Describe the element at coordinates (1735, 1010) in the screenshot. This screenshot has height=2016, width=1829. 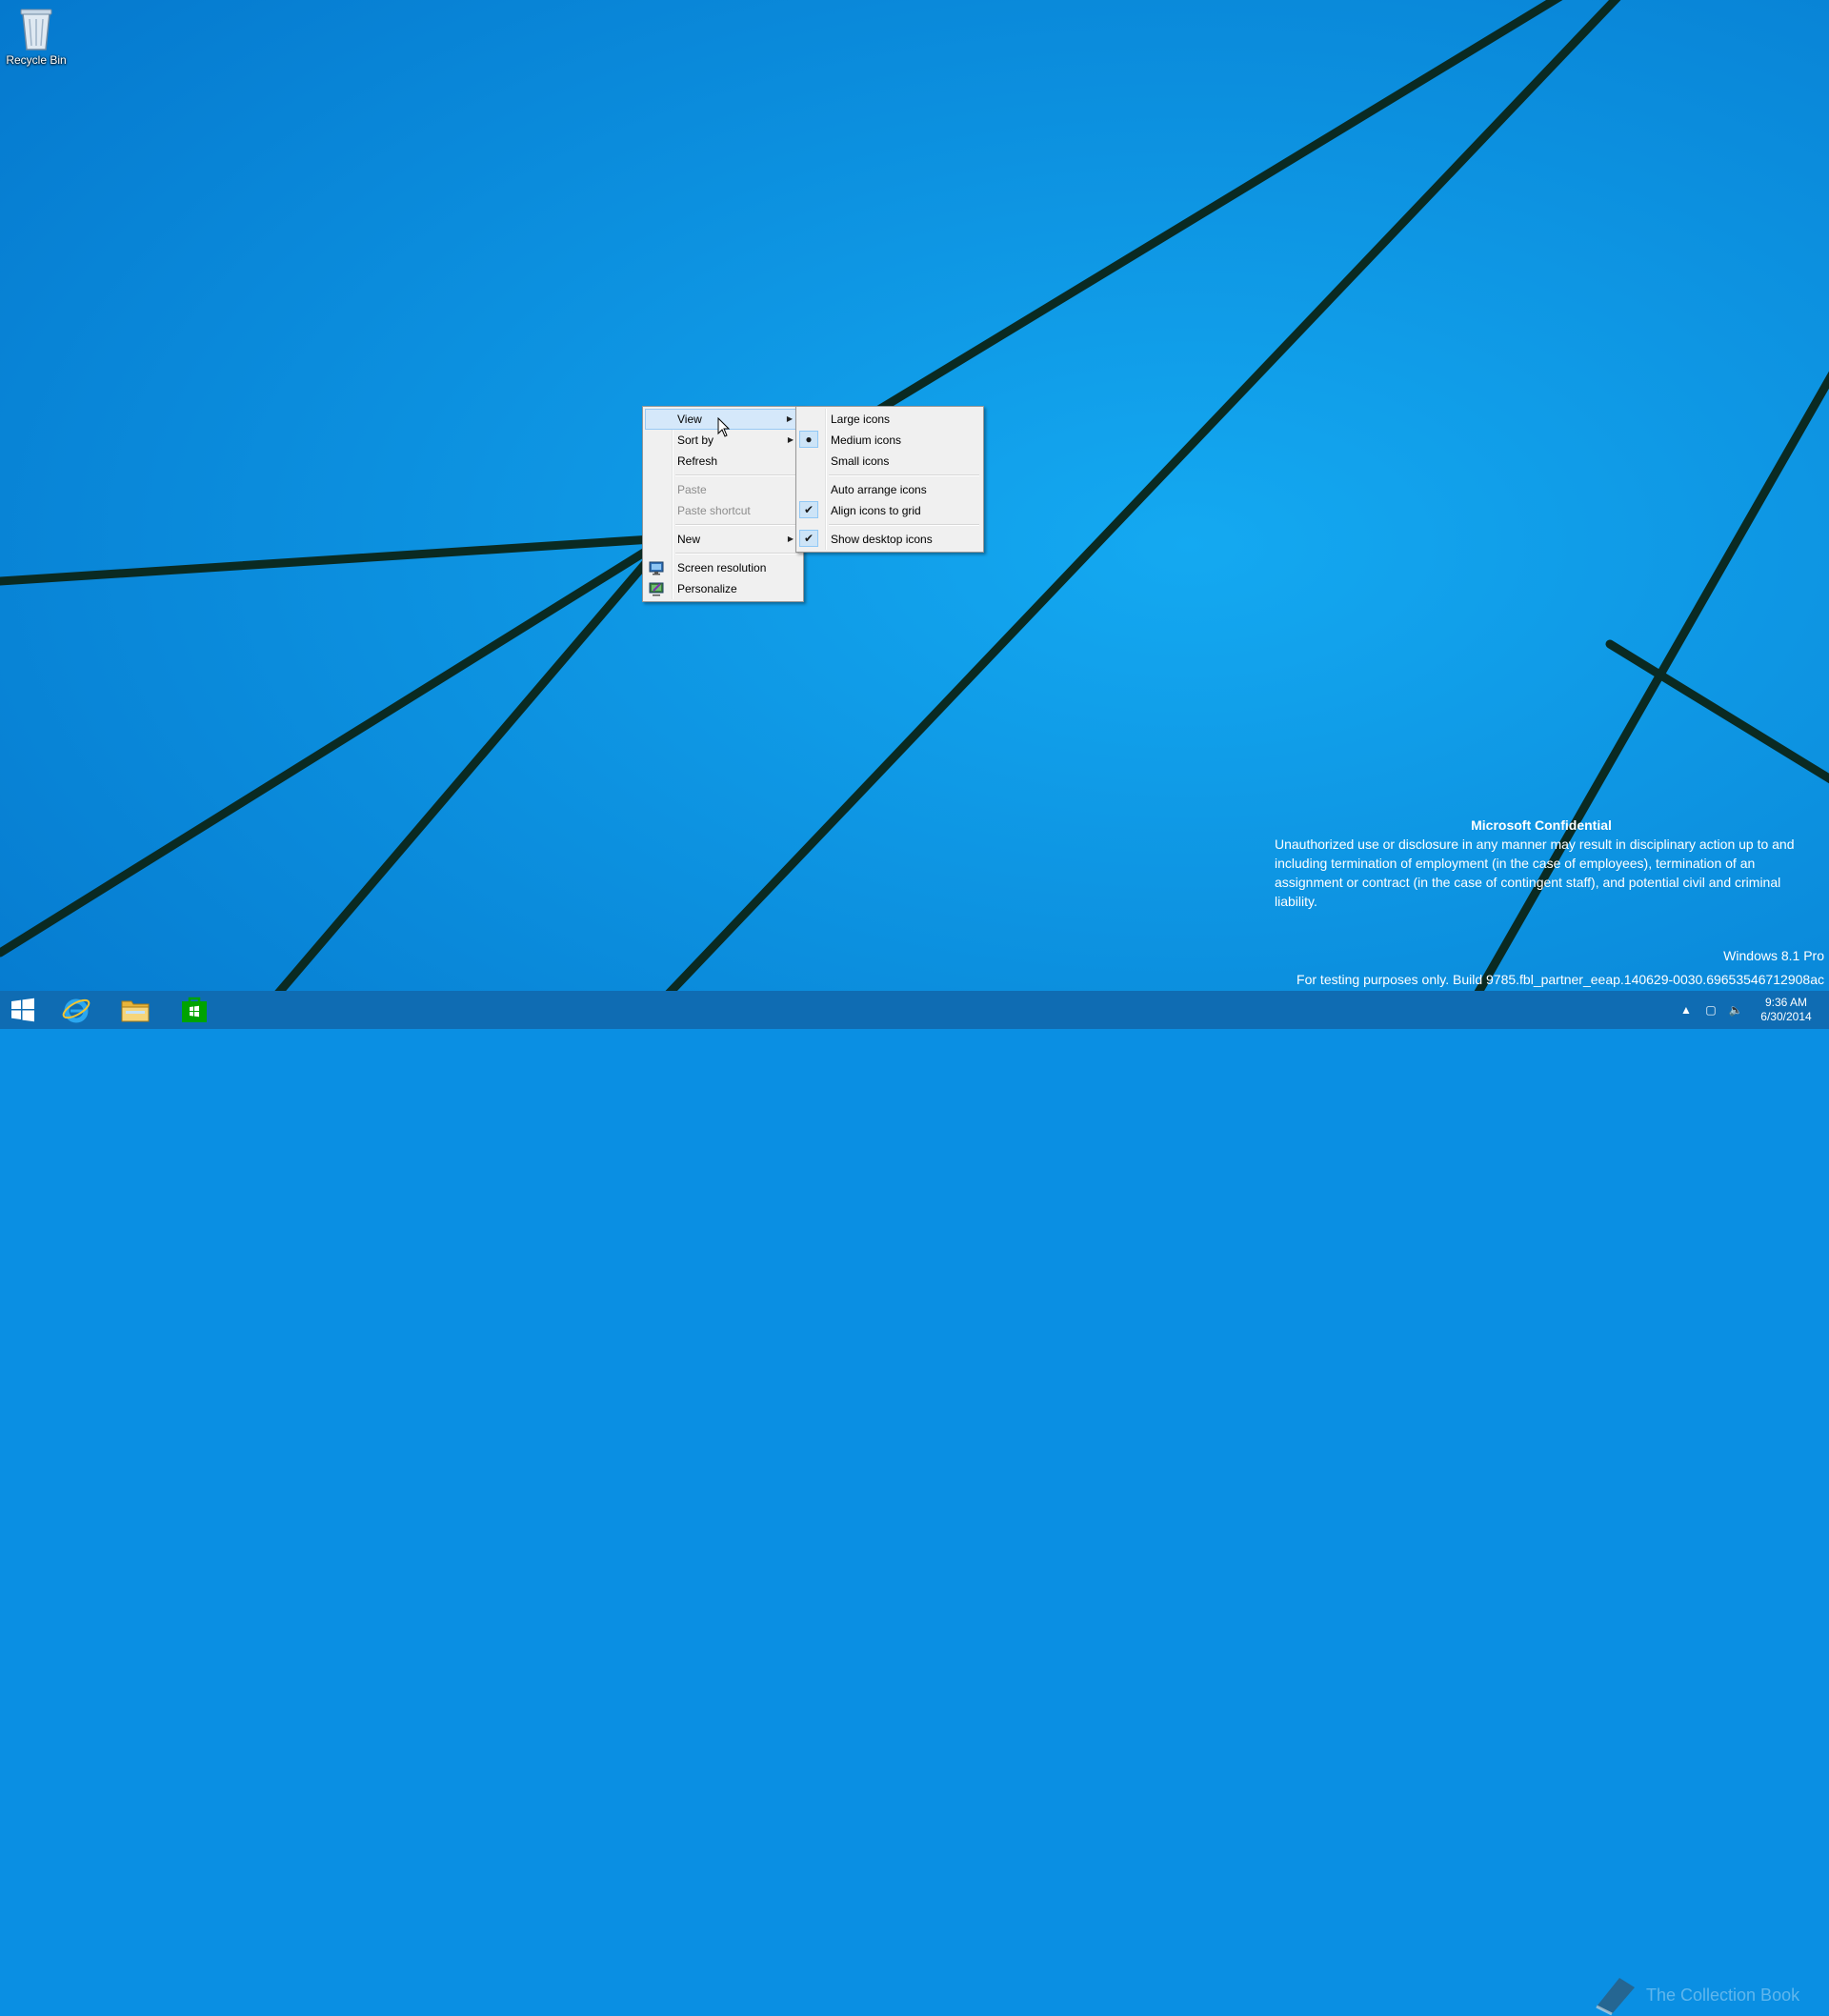
I see `volume-icon: 🔈` at that location.